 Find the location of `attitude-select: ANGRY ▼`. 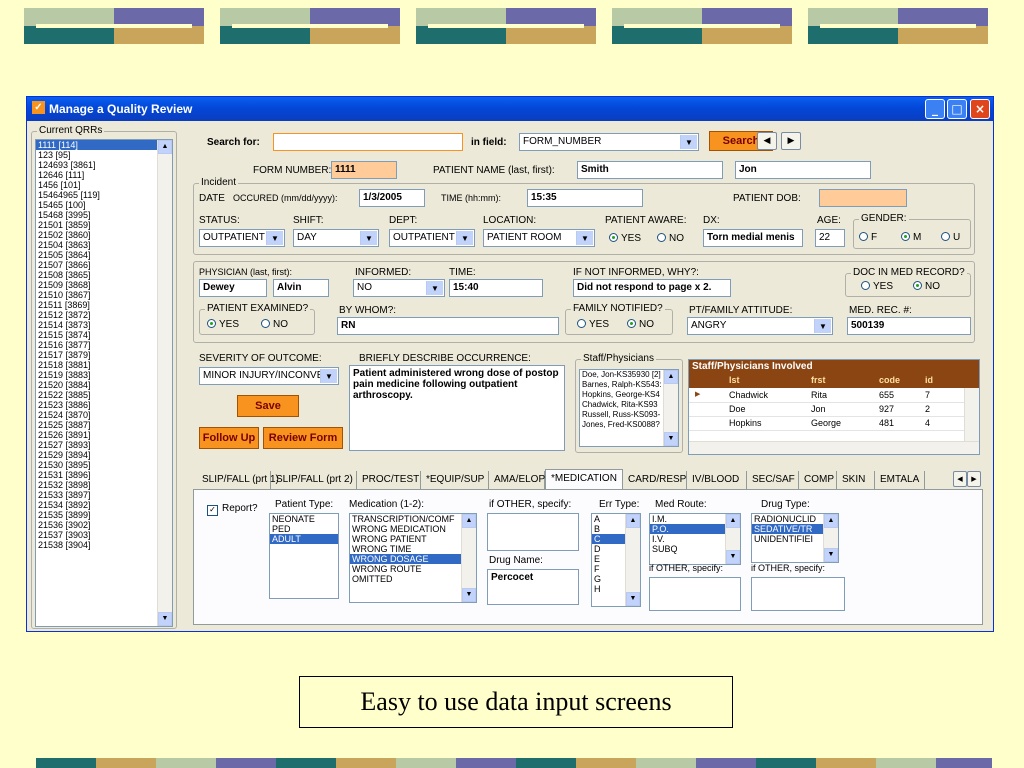

attitude-select: ANGRY ▼ is located at coordinates (760, 326).